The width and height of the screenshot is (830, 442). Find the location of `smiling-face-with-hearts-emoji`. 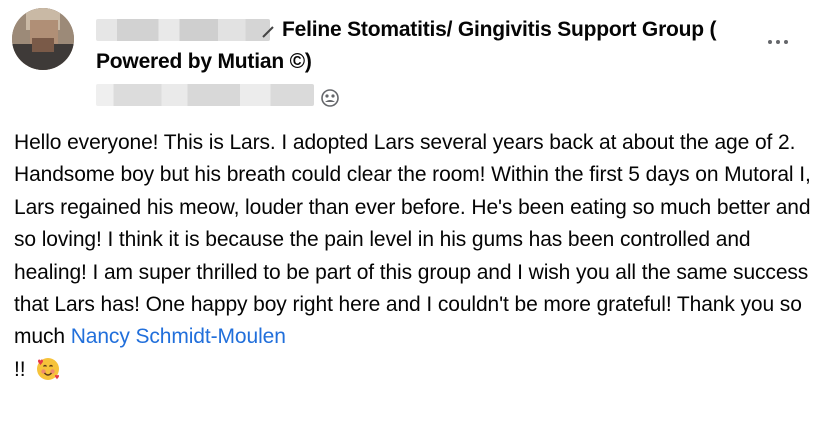

smiling-face-with-hearts-emoji is located at coordinates (48, 368).